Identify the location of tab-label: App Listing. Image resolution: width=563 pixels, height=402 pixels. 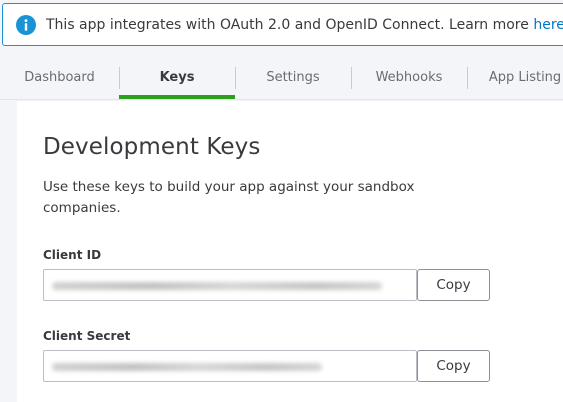
(525, 77).